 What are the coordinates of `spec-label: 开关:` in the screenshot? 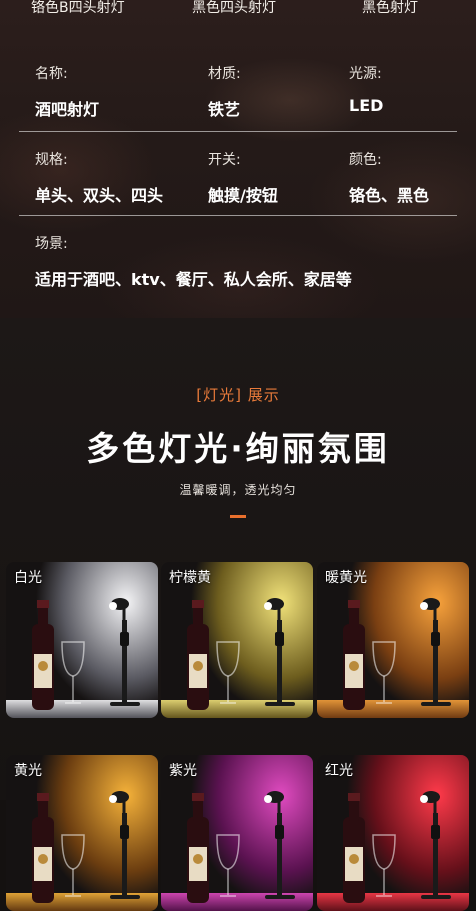 It's located at (224, 160).